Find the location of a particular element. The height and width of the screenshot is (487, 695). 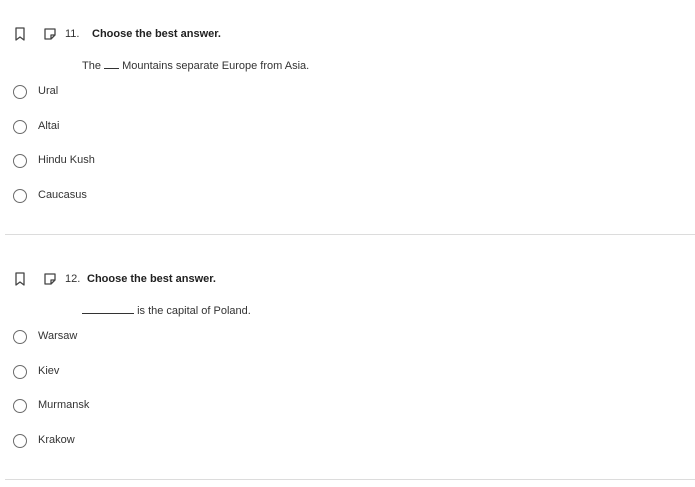

option-hindu-kush: Hindu Kush is located at coordinates (162, 162).